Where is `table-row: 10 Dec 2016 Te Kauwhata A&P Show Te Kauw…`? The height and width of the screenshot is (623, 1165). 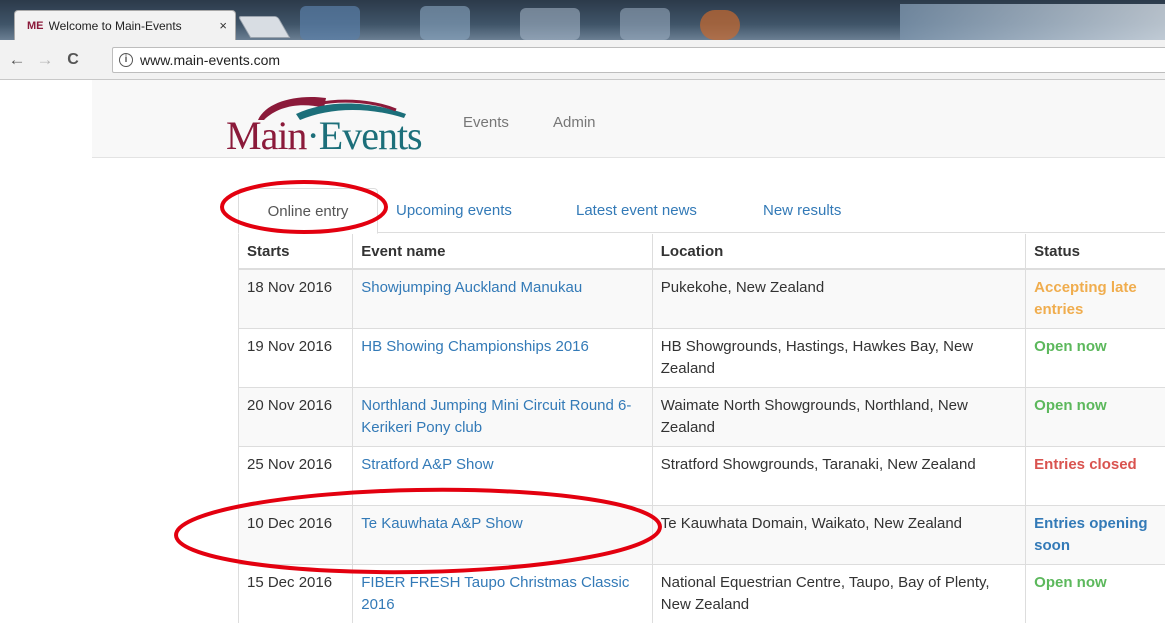 table-row: 10 Dec 2016 Te Kauwhata A&P Show Te Kauw… is located at coordinates (702, 534).